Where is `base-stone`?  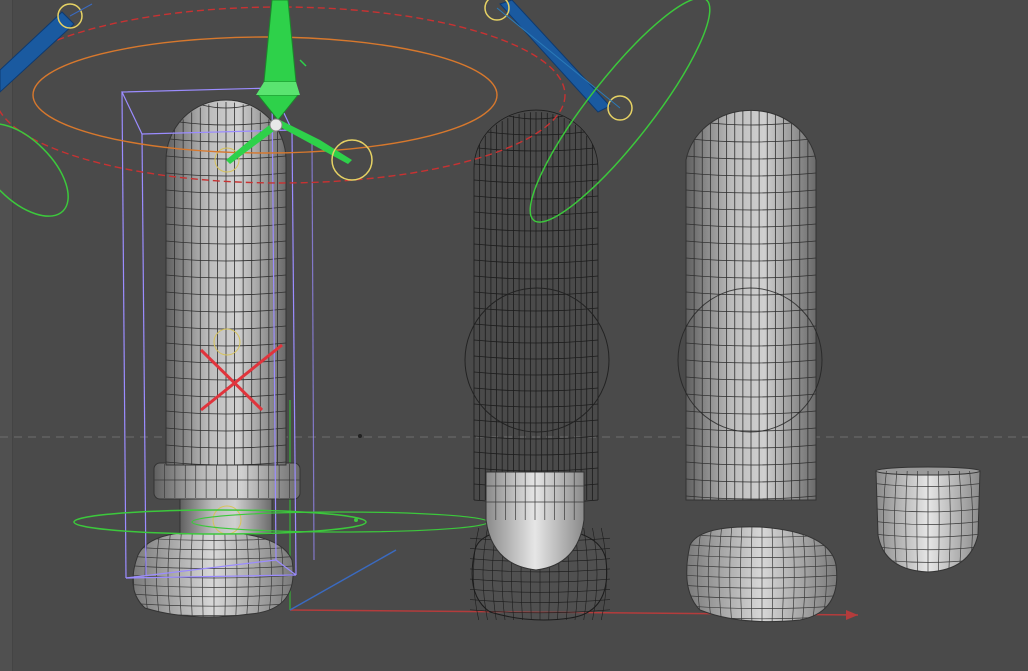
base-stone is located at coordinates (762, 575).